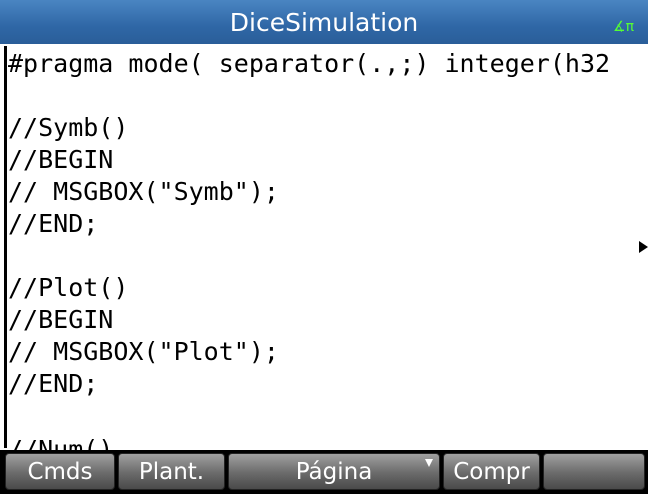 Image resolution: width=648 pixels, height=494 pixels. Describe the element at coordinates (623, 27) in the screenshot. I see `angle-mode-indicator: ∡π` at that location.